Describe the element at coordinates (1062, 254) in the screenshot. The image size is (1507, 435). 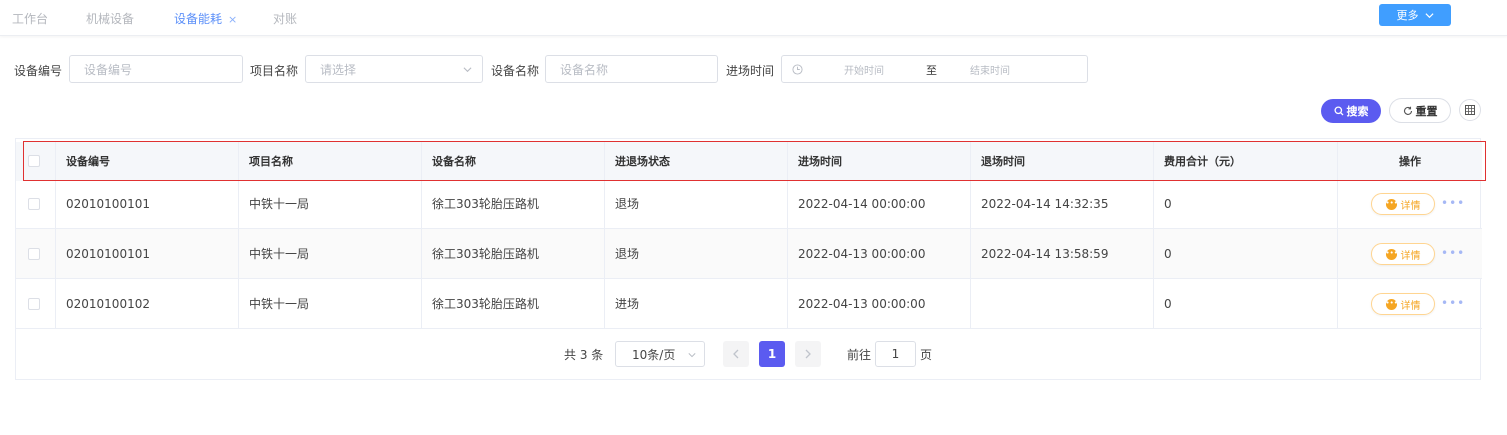
I see `cell-exit-time: 2022-04-14 13:58:59` at that location.